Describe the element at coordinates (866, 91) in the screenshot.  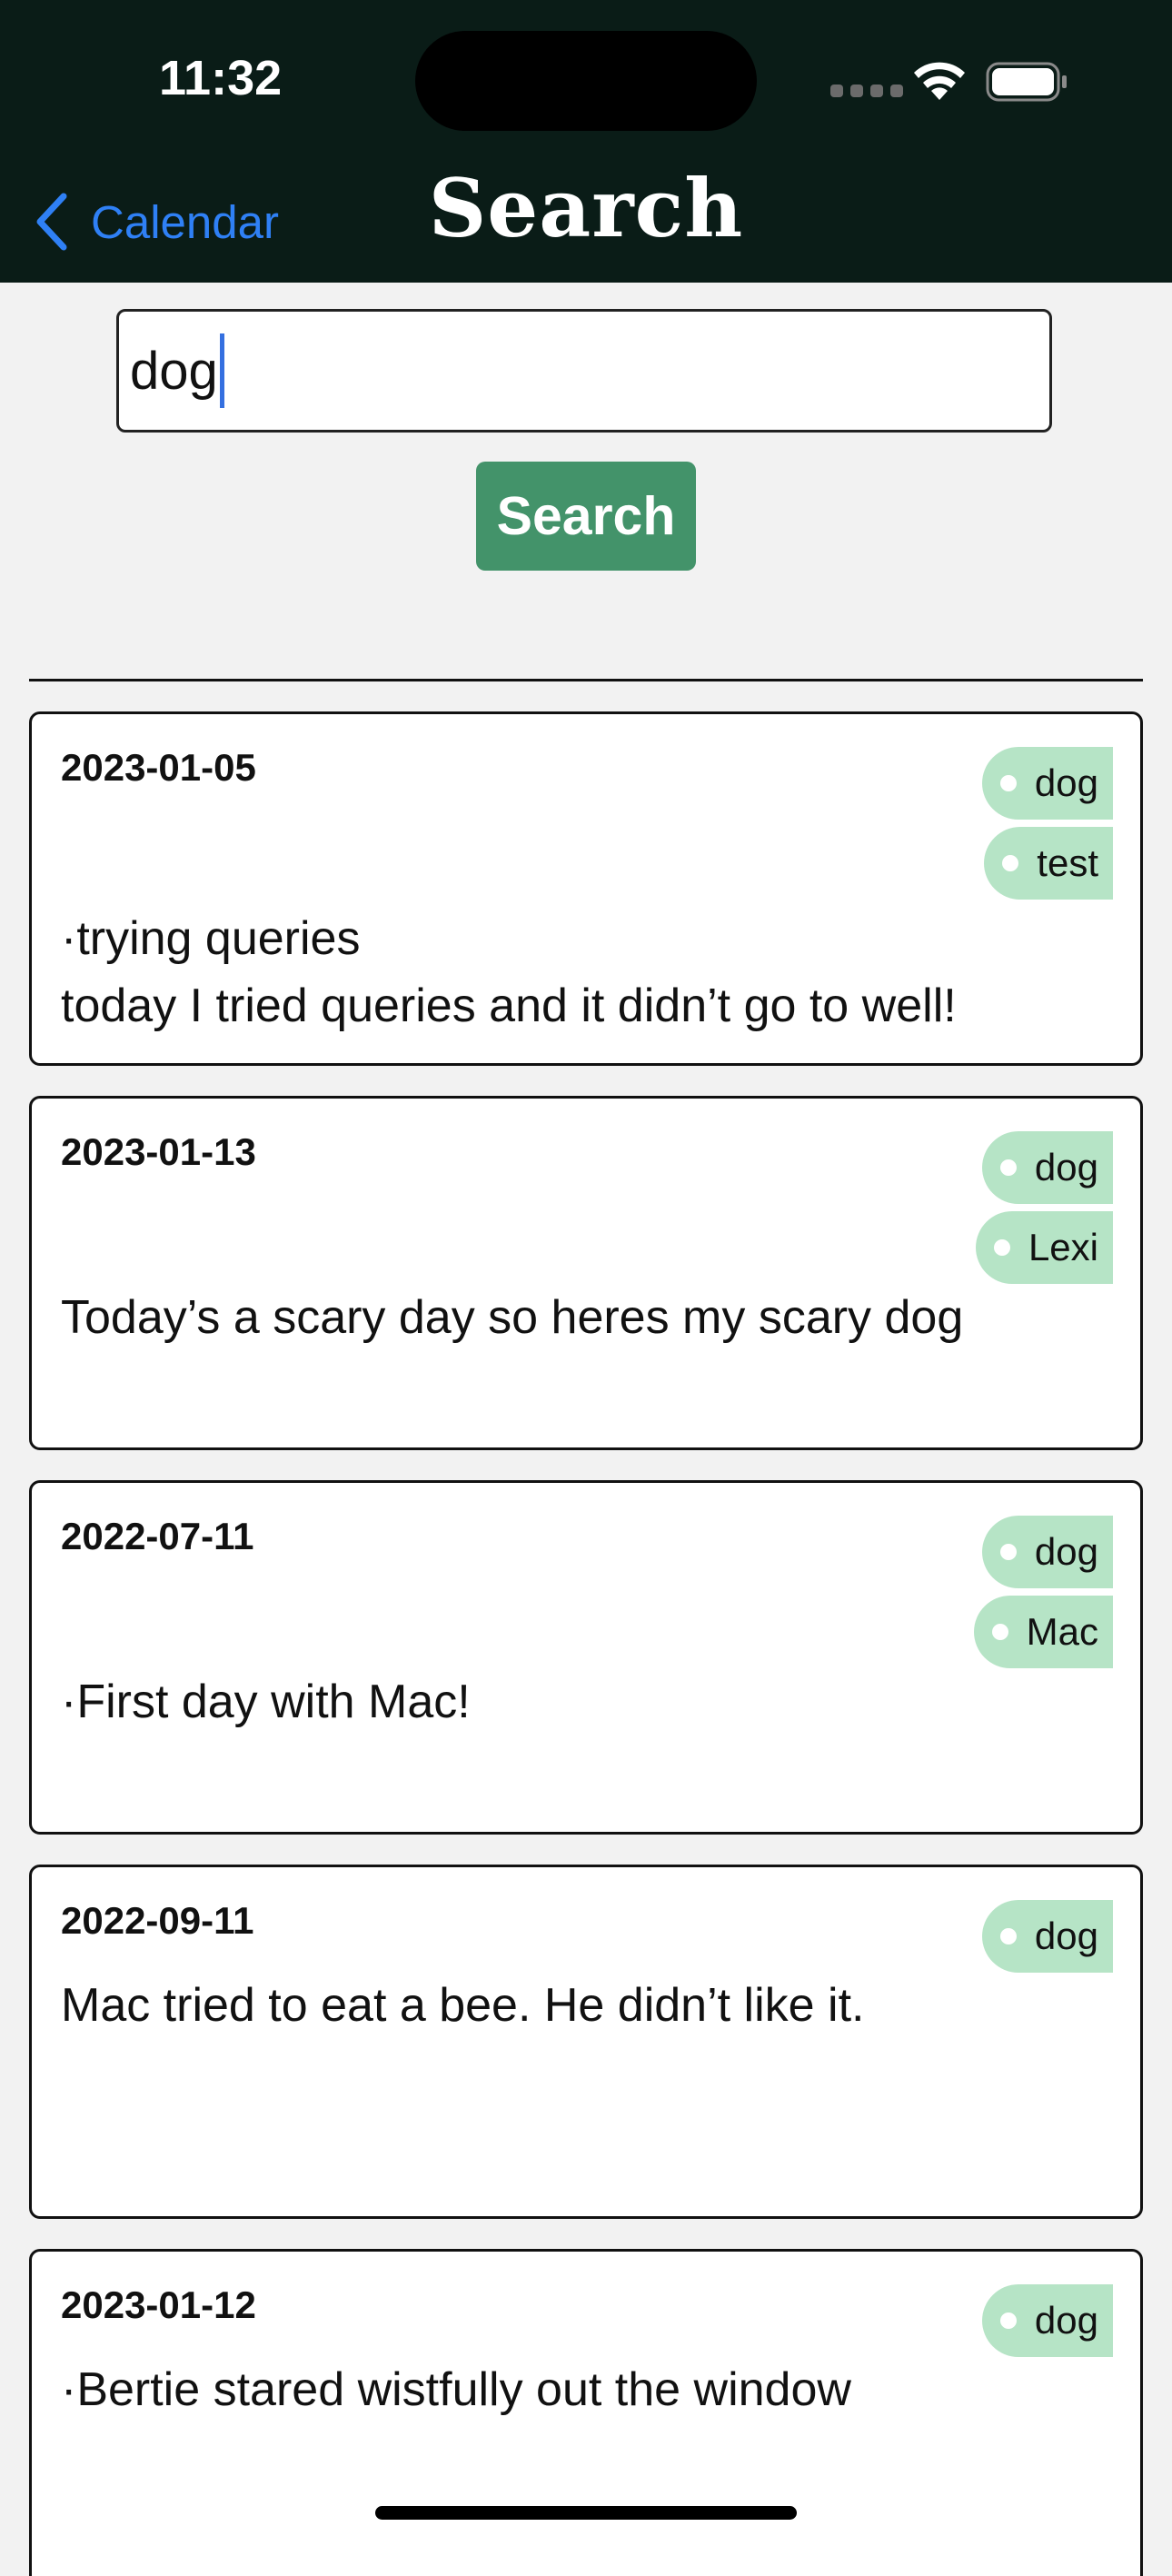
I see `cellular-signal-icon` at that location.